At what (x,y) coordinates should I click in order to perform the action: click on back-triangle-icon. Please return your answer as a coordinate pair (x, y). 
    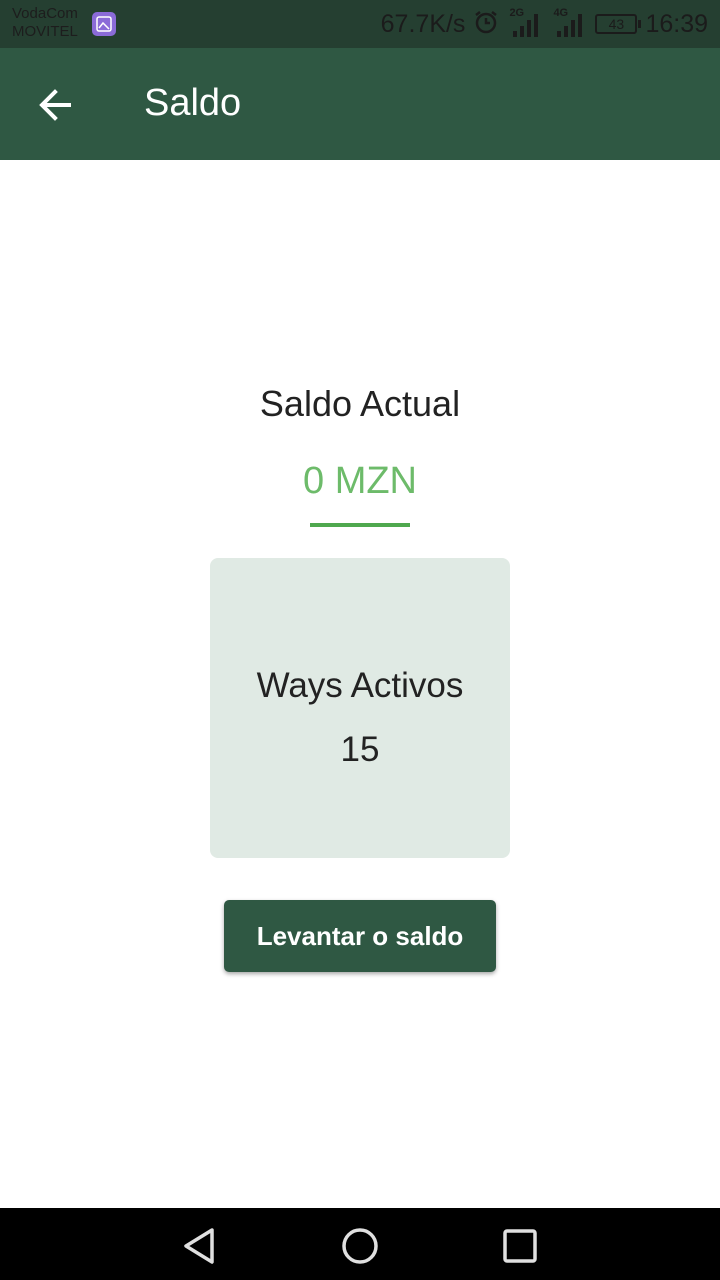
    Looking at the image, I should click on (199, 1246).